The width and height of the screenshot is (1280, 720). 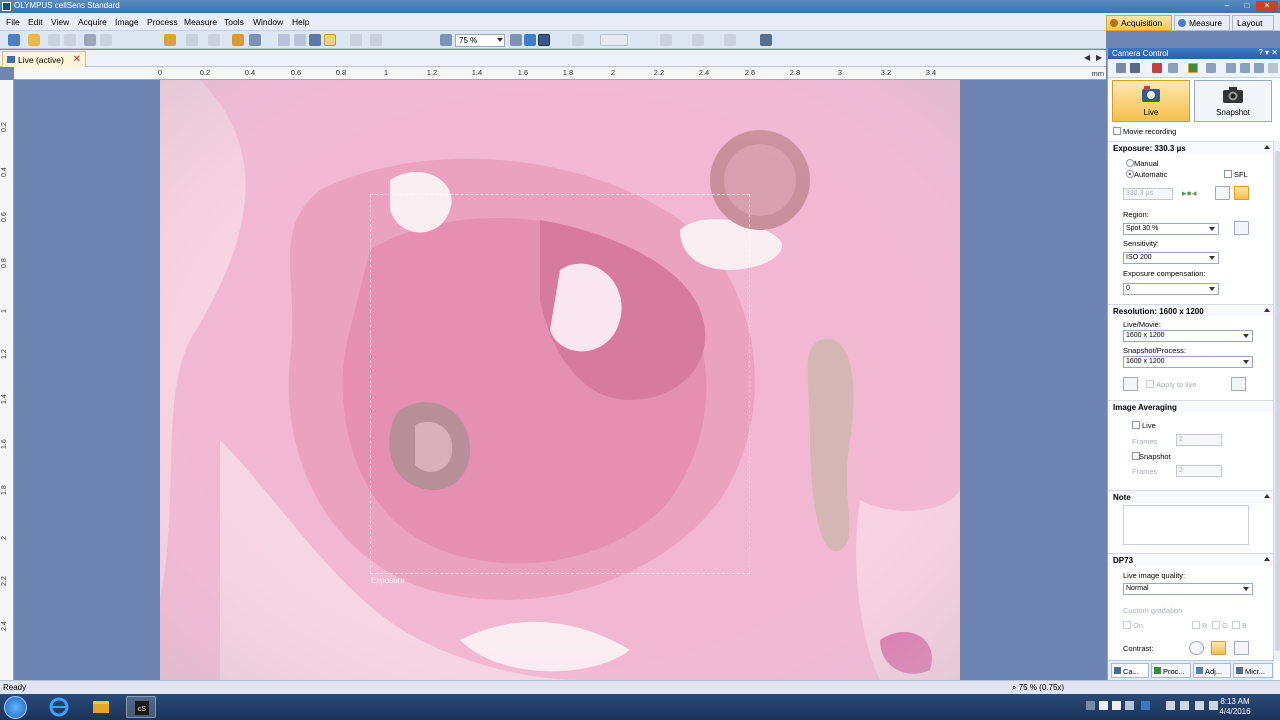 What do you see at coordinates (1171, 258) in the screenshot?
I see `sensitivity-select: ISO 200` at bounding box center [1171, 258].